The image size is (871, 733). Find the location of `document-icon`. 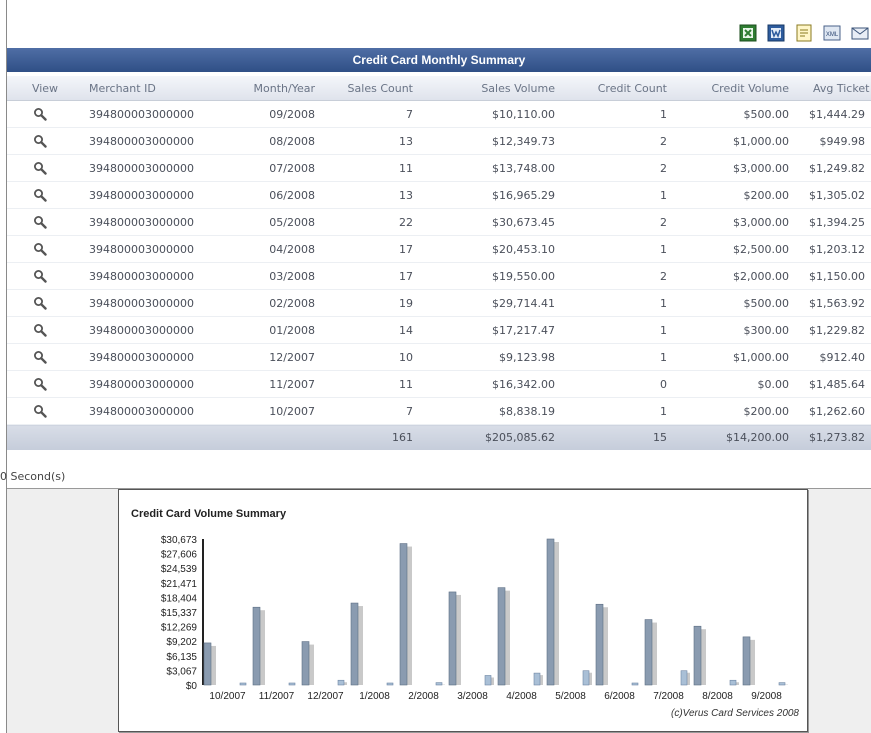

document-icon is located at coordinates (804, 33).